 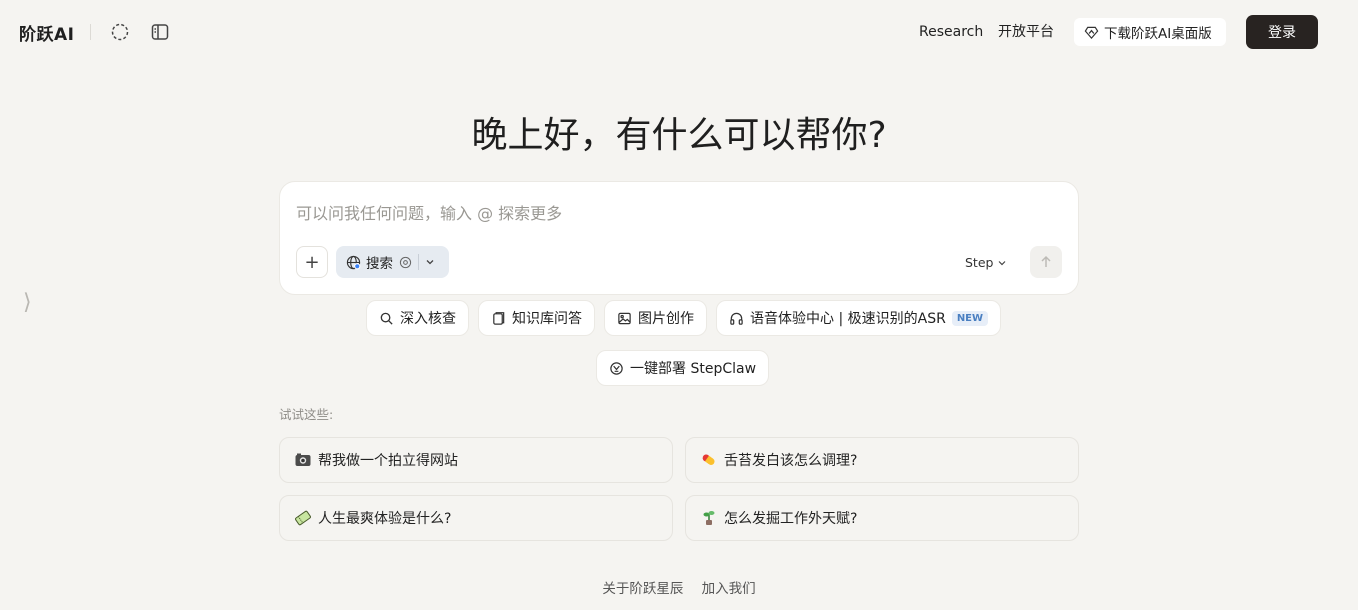 I want to click on plus-icon: +, so click(x=312, y=262).